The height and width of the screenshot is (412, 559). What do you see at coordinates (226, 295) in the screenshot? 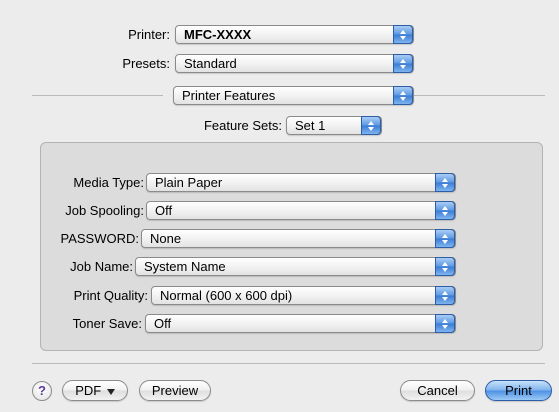
I see `option-value: Normal (600 x 600 dpi)` at bounding box center [226, 295].